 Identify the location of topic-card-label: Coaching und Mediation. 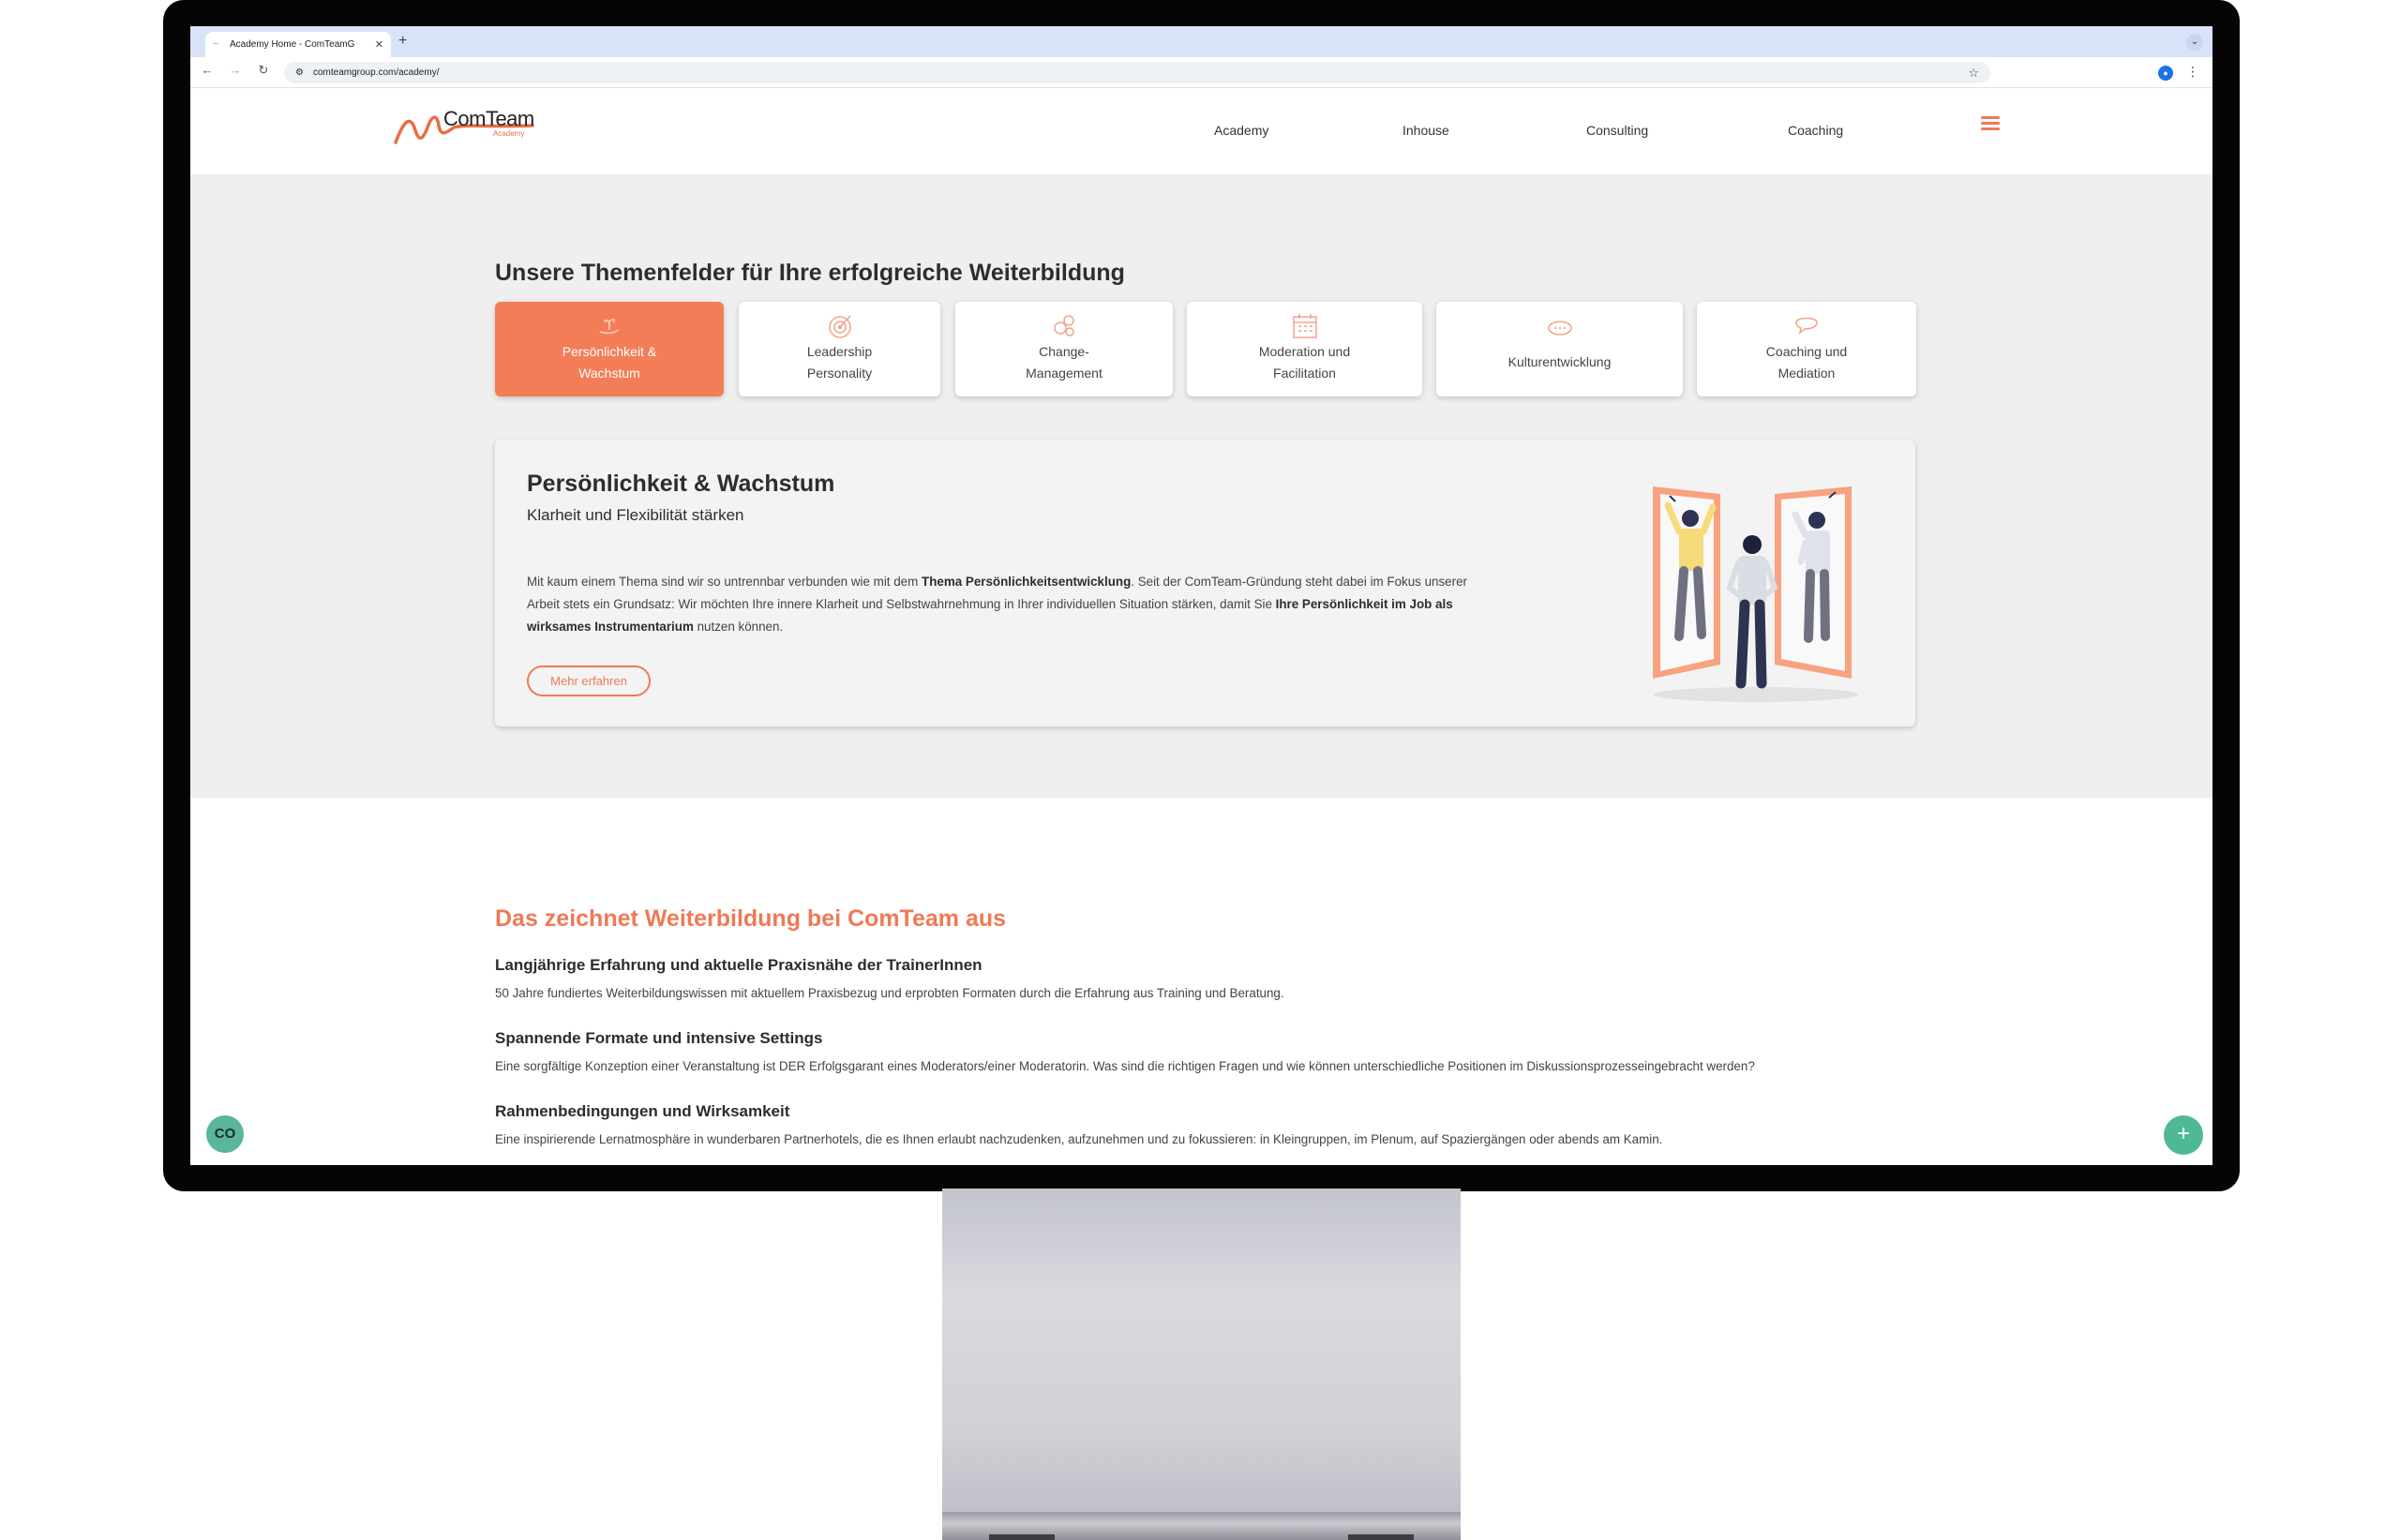
(1806, 362).